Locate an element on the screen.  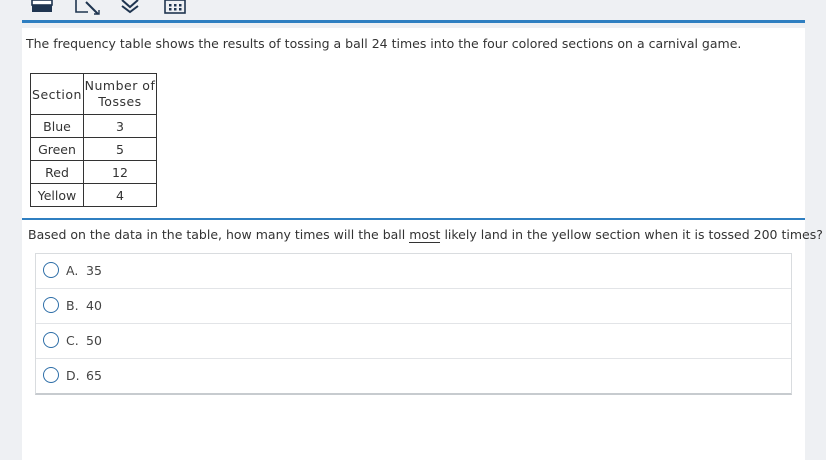
section-divider is located at coordinates (413, 219).